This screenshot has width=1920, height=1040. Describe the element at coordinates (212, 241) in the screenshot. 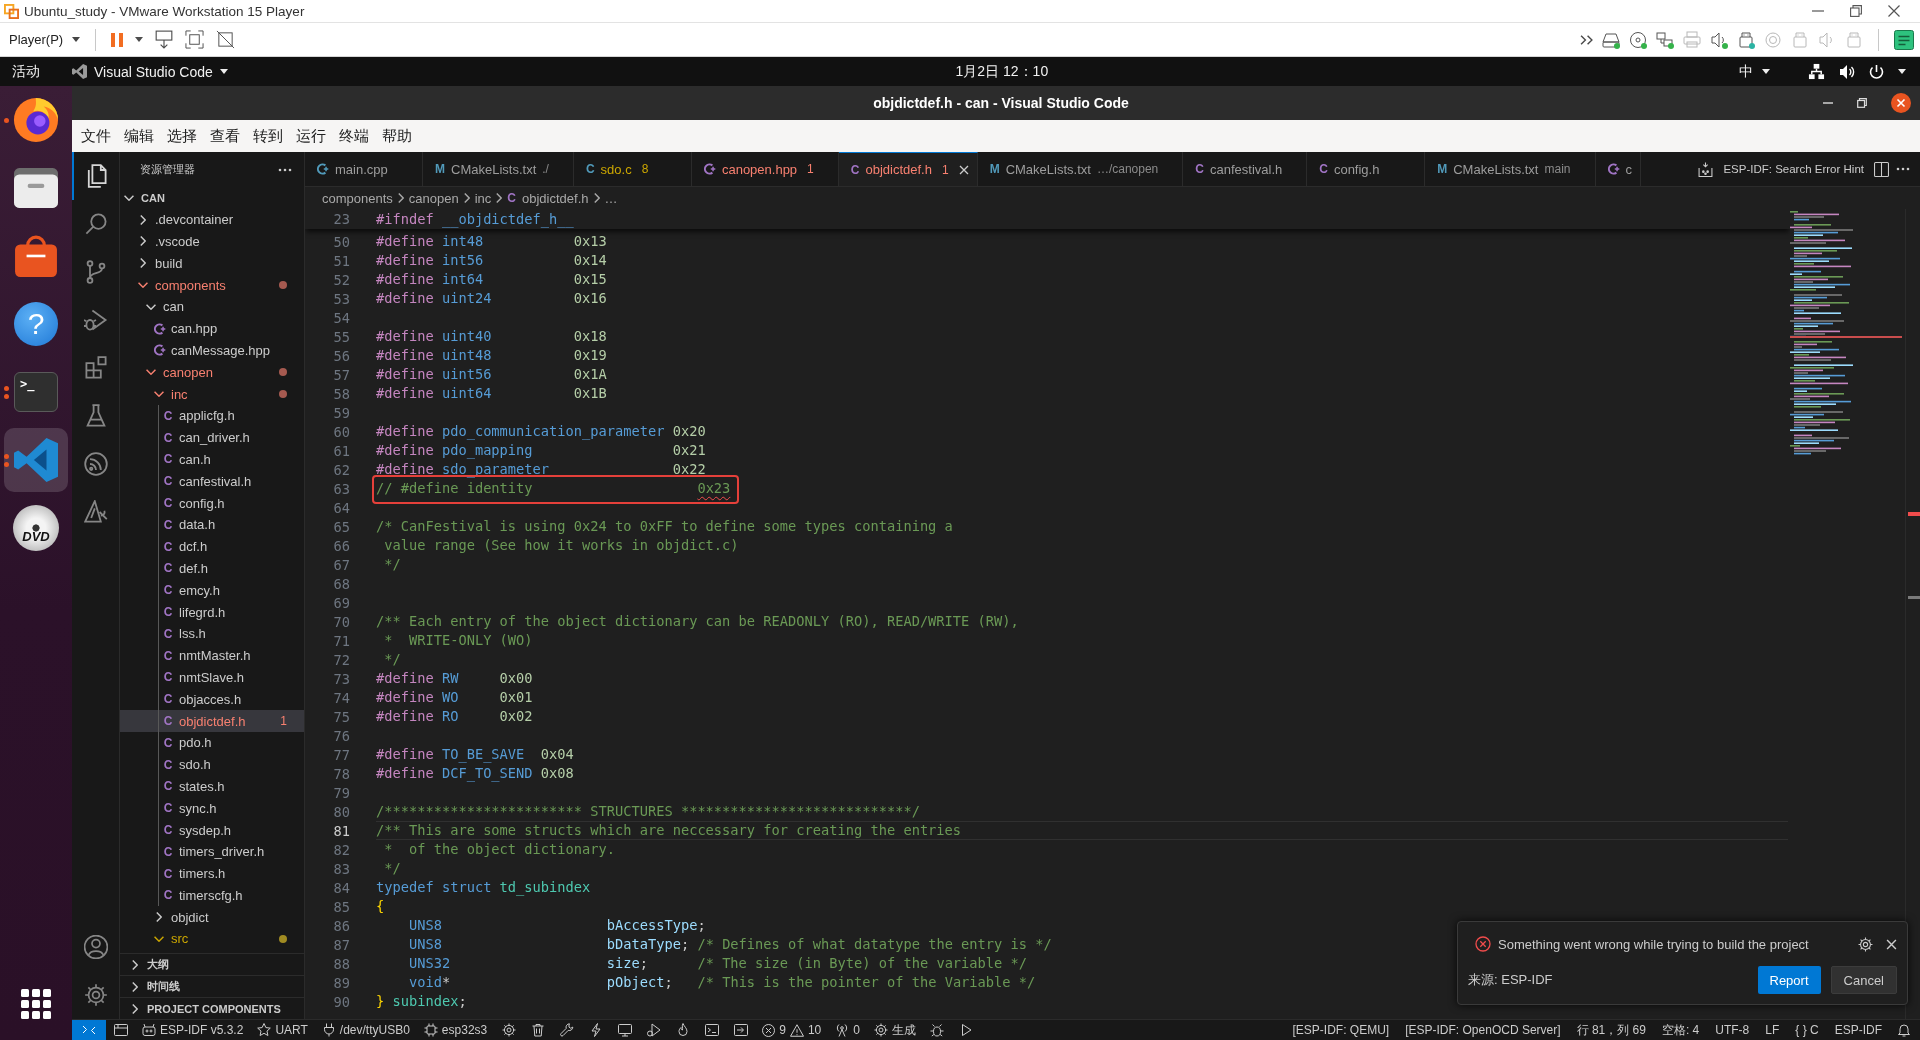

I see `tree-item: .vscode` at that location.